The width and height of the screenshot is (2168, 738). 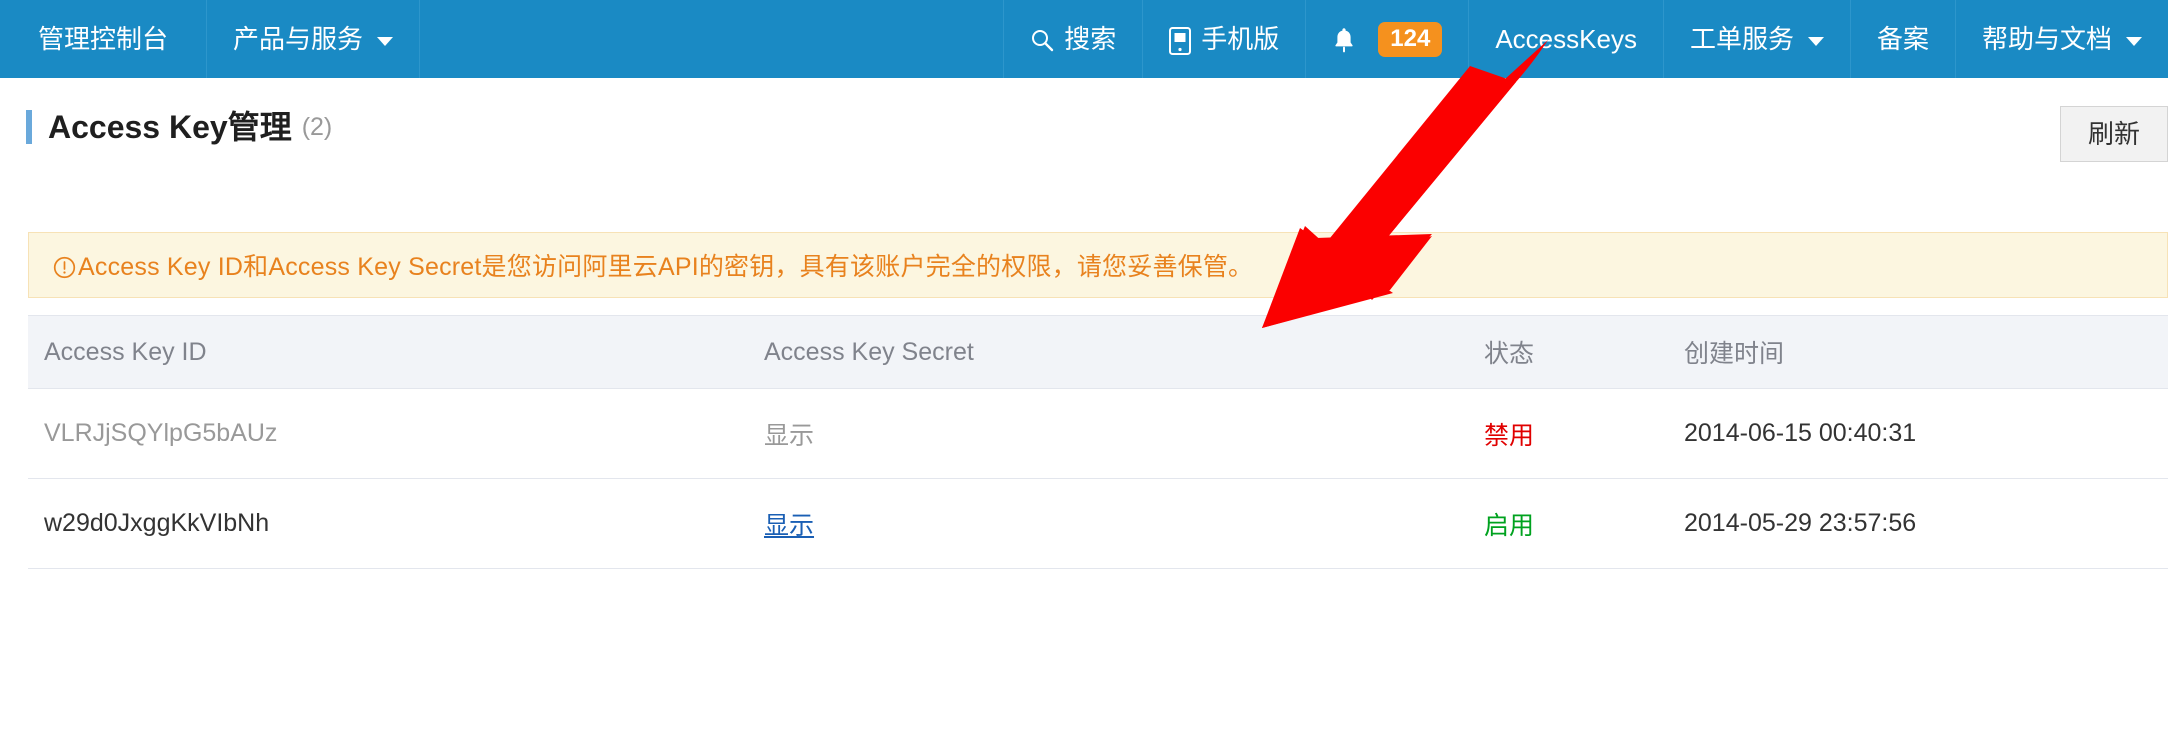 What do you see at coordinates (64, 267) in the screenshot?
I see `exclamation-circle-icon` at bounding box center [64, 267].